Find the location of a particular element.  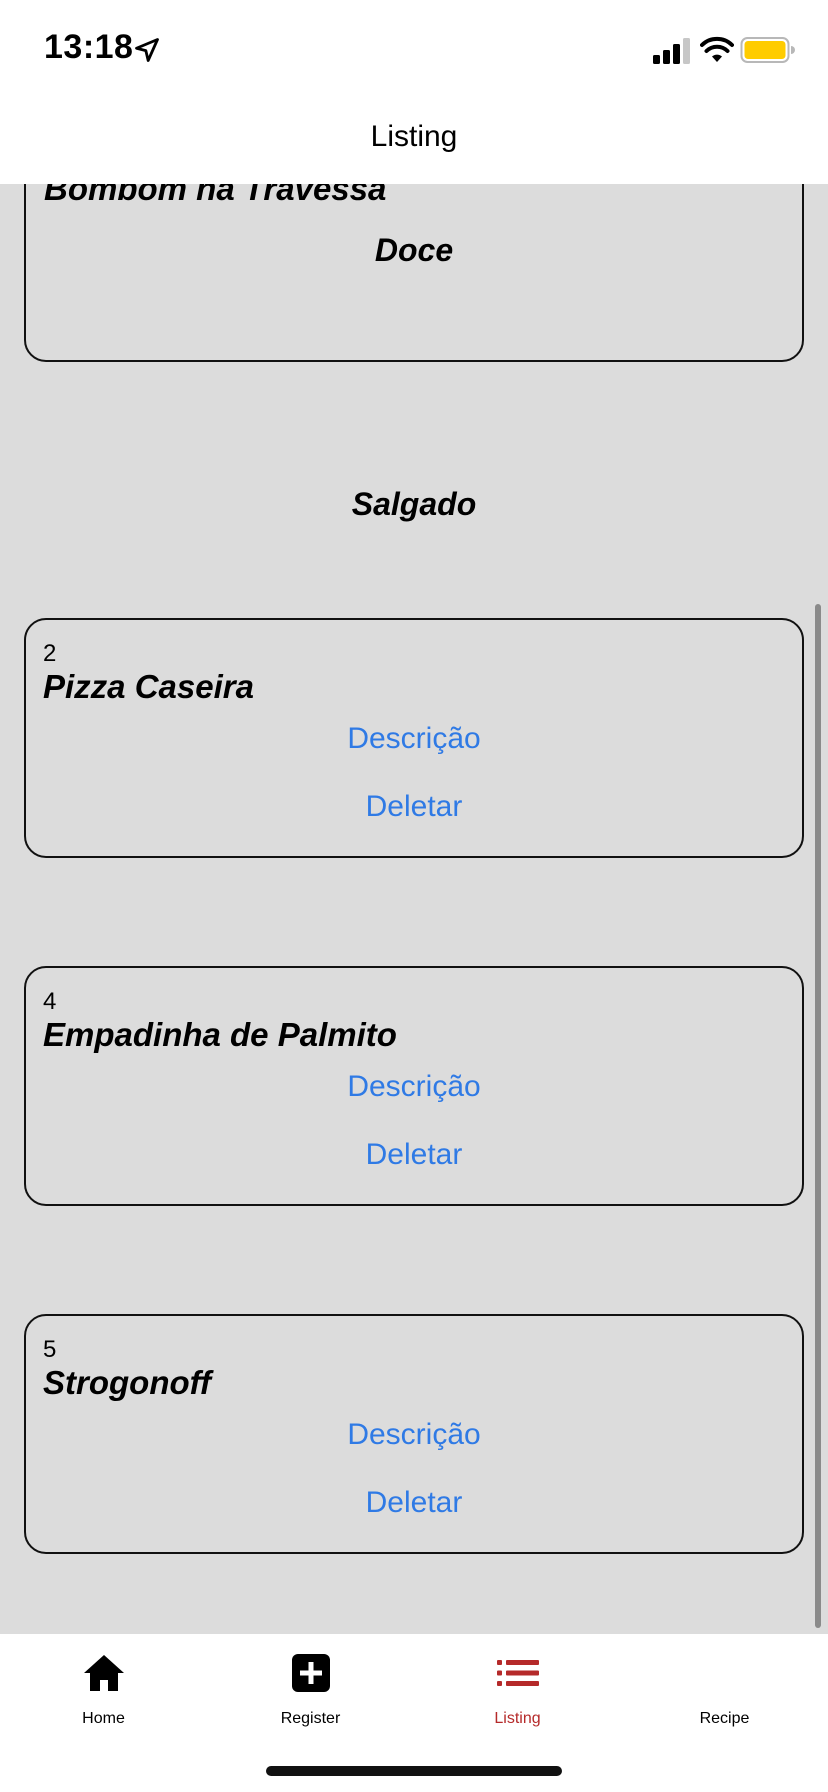

section-heading-salgado: Salgado is located at coordinates (414, 504).